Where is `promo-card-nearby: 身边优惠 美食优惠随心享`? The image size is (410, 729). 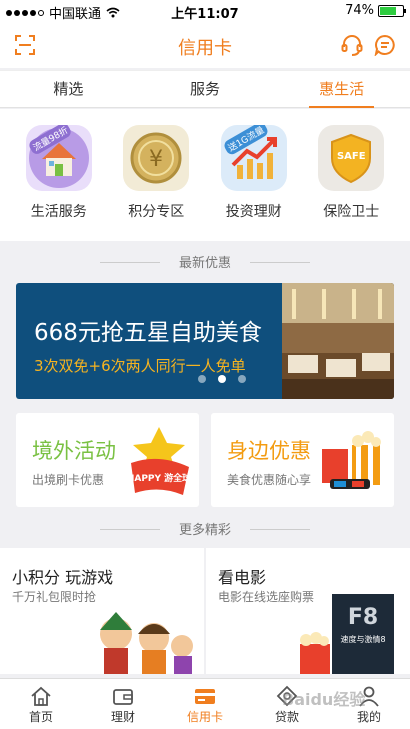 promo-card-nearby: 身边优惠 美食优惠随心享 is located at coordinates (302, 460).